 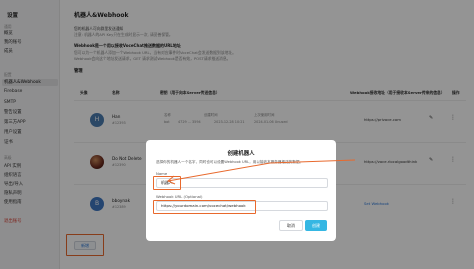 I want to click on annotation-arrow, so click(x=261, y=172).